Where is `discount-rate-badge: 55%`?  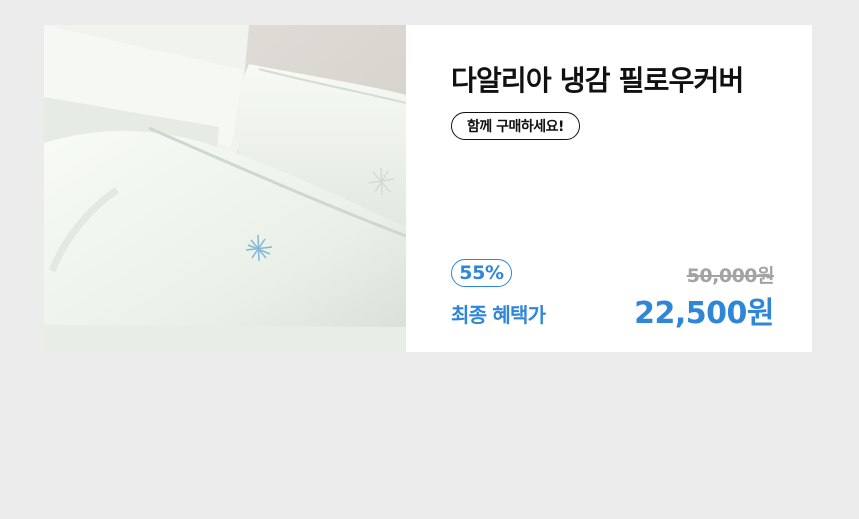 discount-rate-badge: 55% is located at coordinates (481, 273).